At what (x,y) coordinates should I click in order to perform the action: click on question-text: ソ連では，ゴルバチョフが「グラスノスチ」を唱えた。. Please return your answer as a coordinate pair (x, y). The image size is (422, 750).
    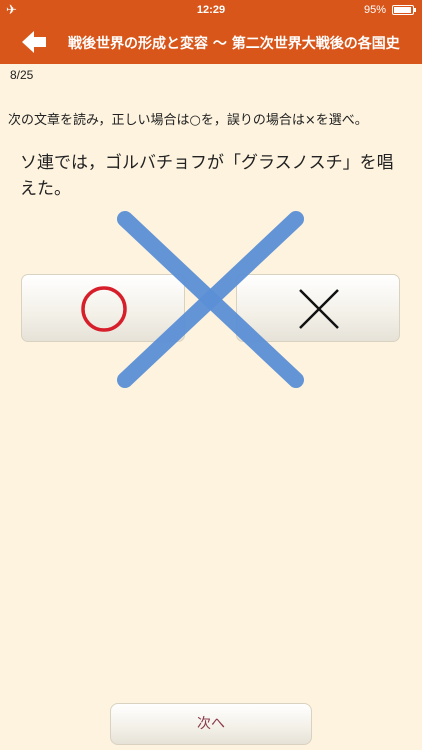
    Looking at the image, I should click on (207, 176).